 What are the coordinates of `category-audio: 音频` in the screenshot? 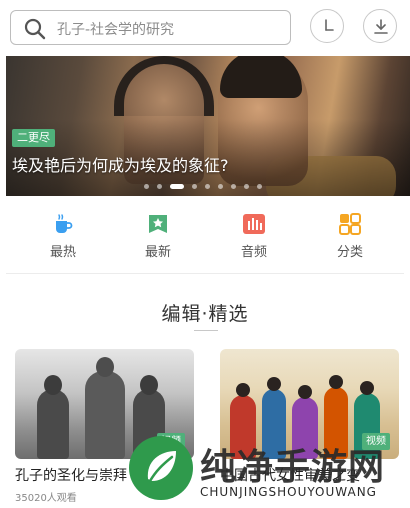 It's located at (254, 235).